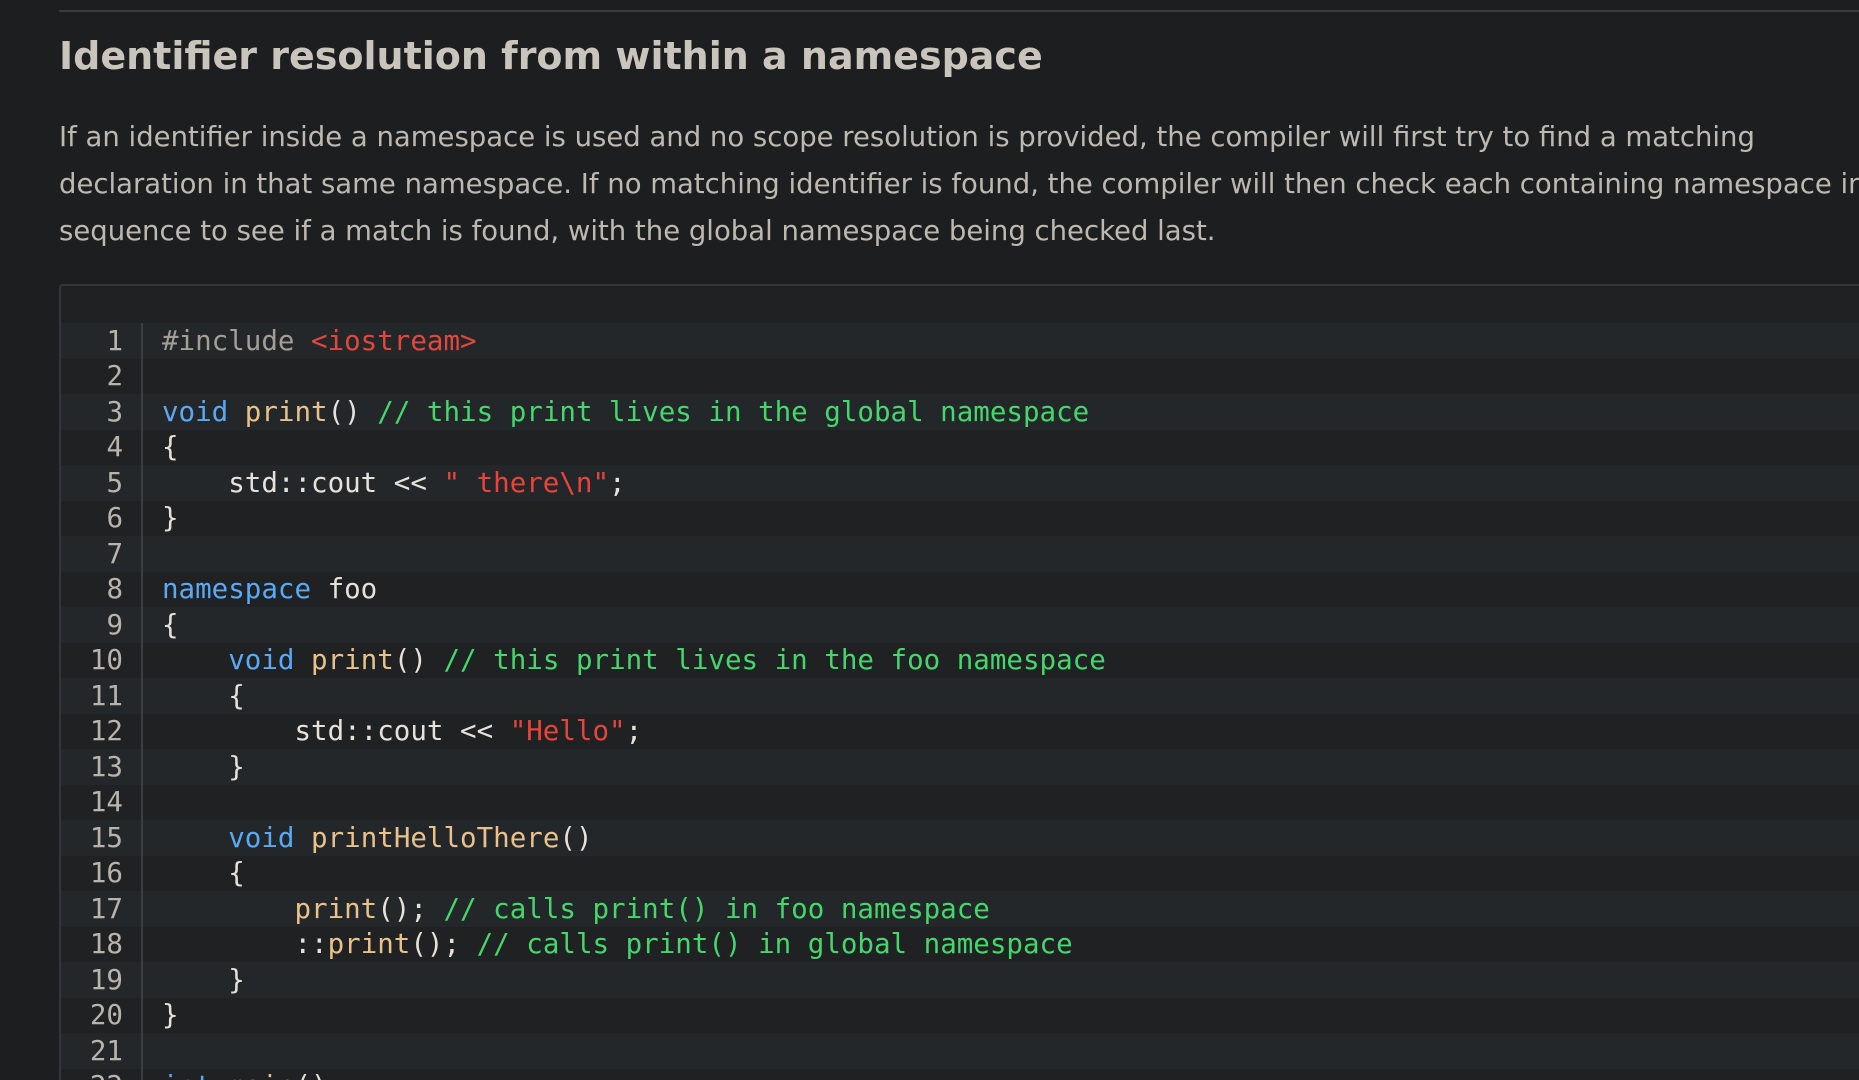 Image resolution: width=1859 pixels, height=1080 pixels. Describe the element at coordinates (960, 483) in the screenshot. I see `code-line: 5 std::cout << " there\n";` at that location.